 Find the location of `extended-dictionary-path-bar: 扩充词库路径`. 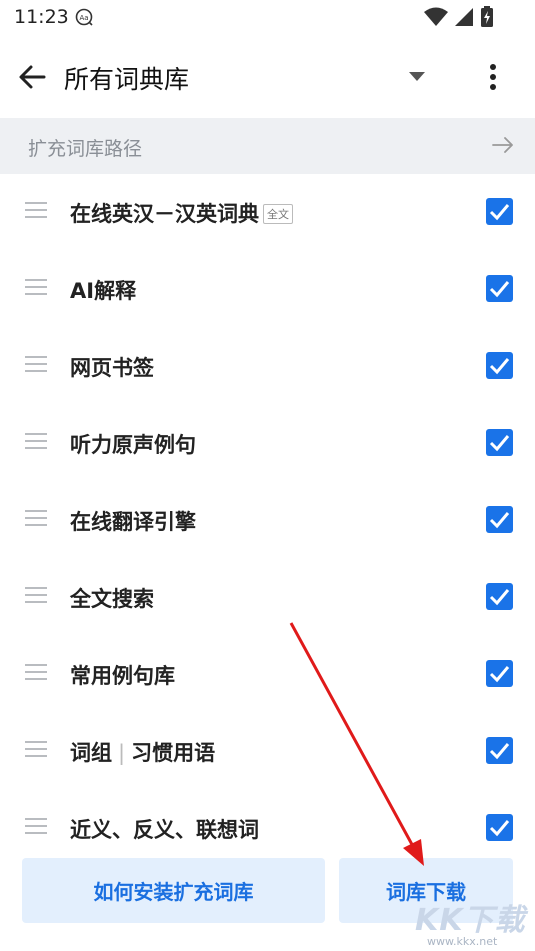

extended-dictionary-path-bar: 扩充词库路径 is located at coordinates (267, 146).